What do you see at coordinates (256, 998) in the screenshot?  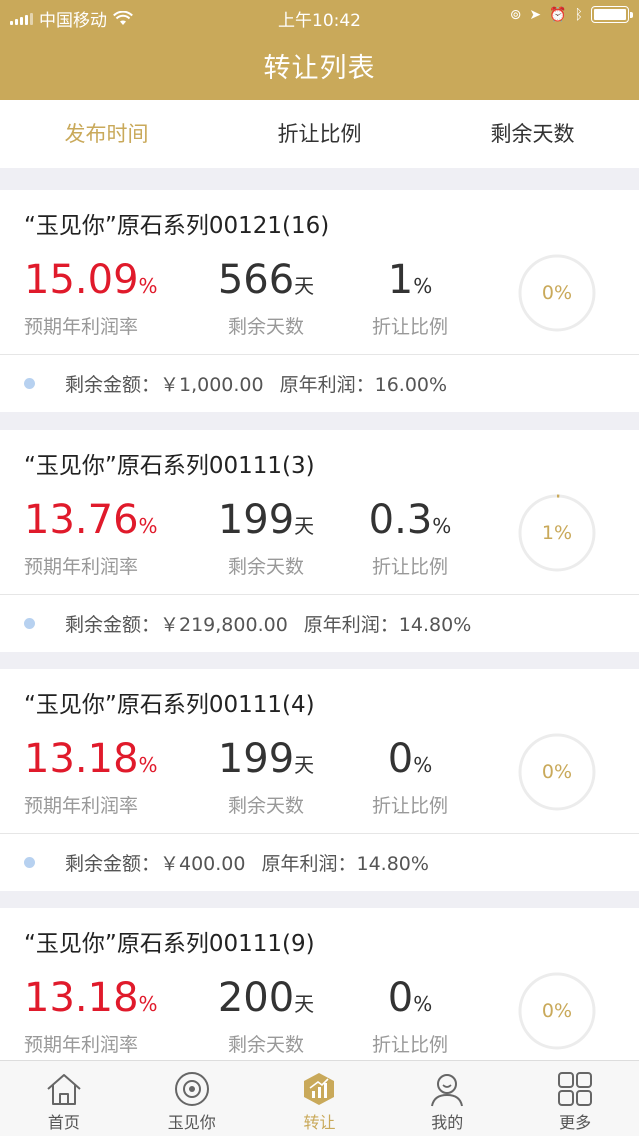 I see `days-value: 200` at bounding box center [256, 998].